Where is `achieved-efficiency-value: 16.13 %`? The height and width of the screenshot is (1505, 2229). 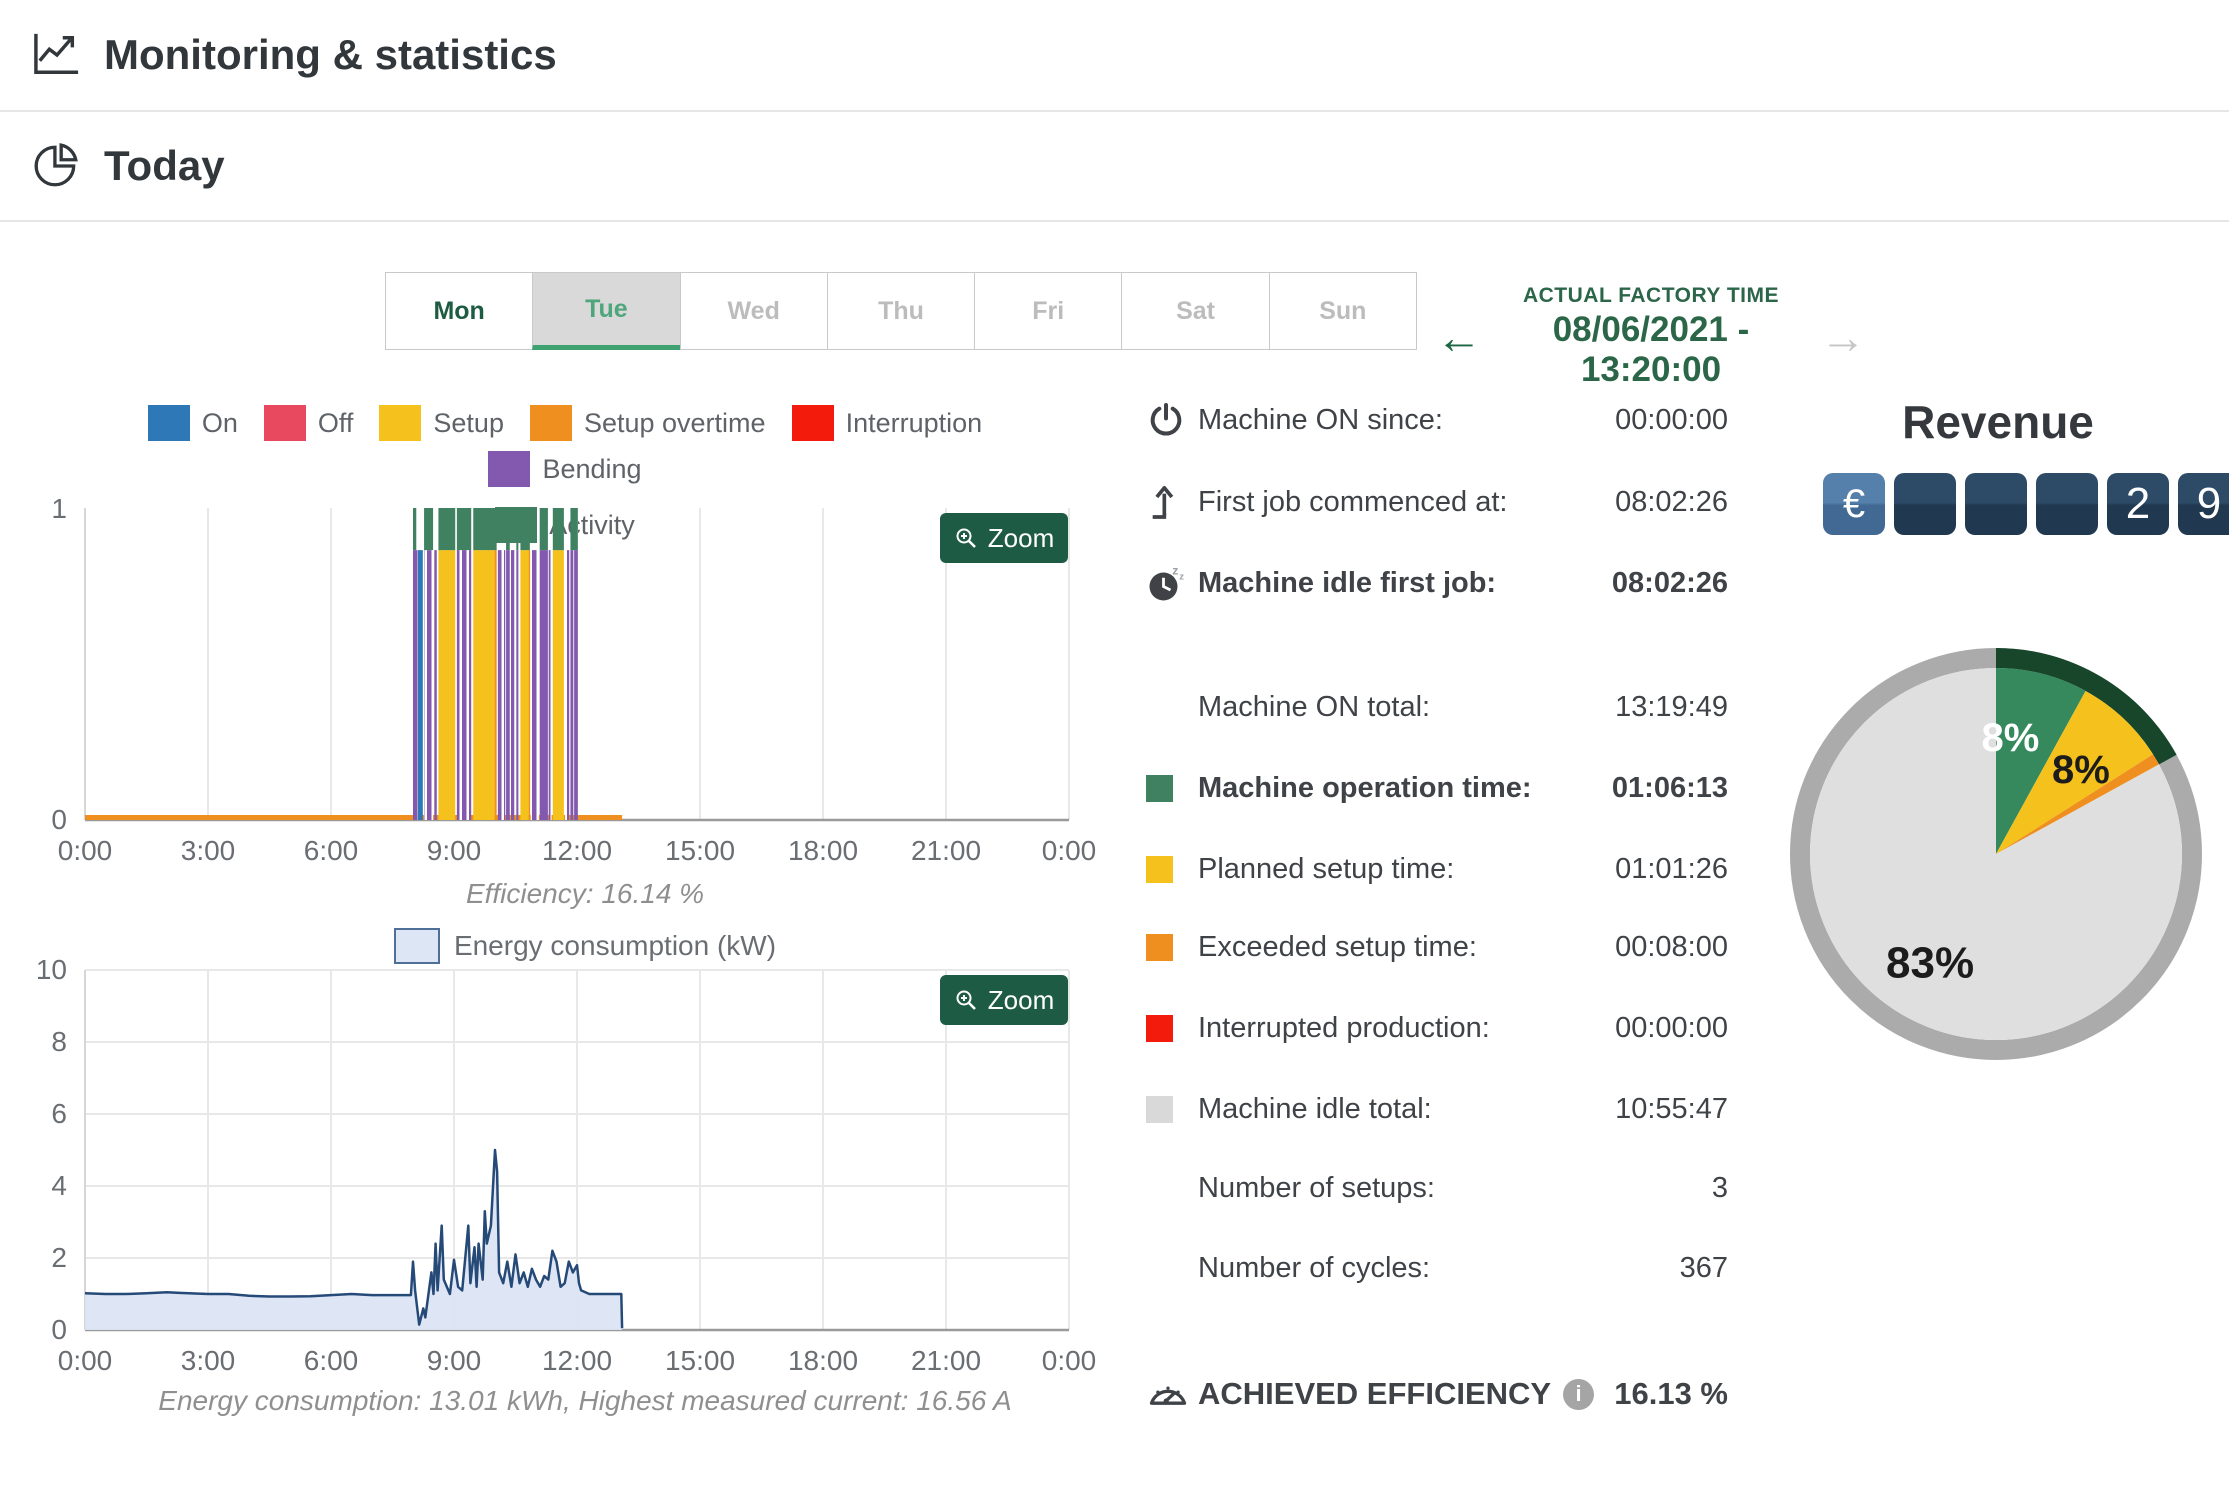
achieved-efficiency-value: 16.13 % is located at coordinates (1671, 1393).